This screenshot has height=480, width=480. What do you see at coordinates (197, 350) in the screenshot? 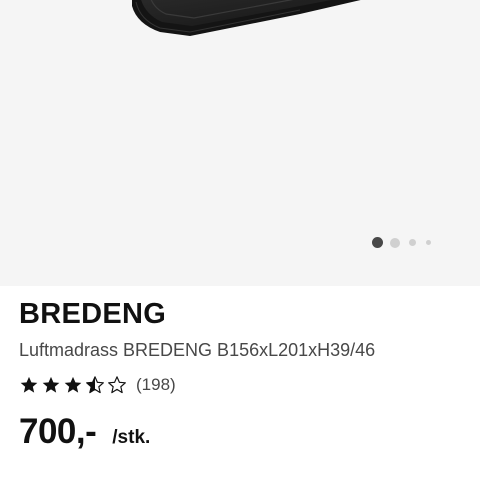
I see `product-description: Luftmadrass BREDENG B156xL201xH39/46` at bounding box center [197, 350].